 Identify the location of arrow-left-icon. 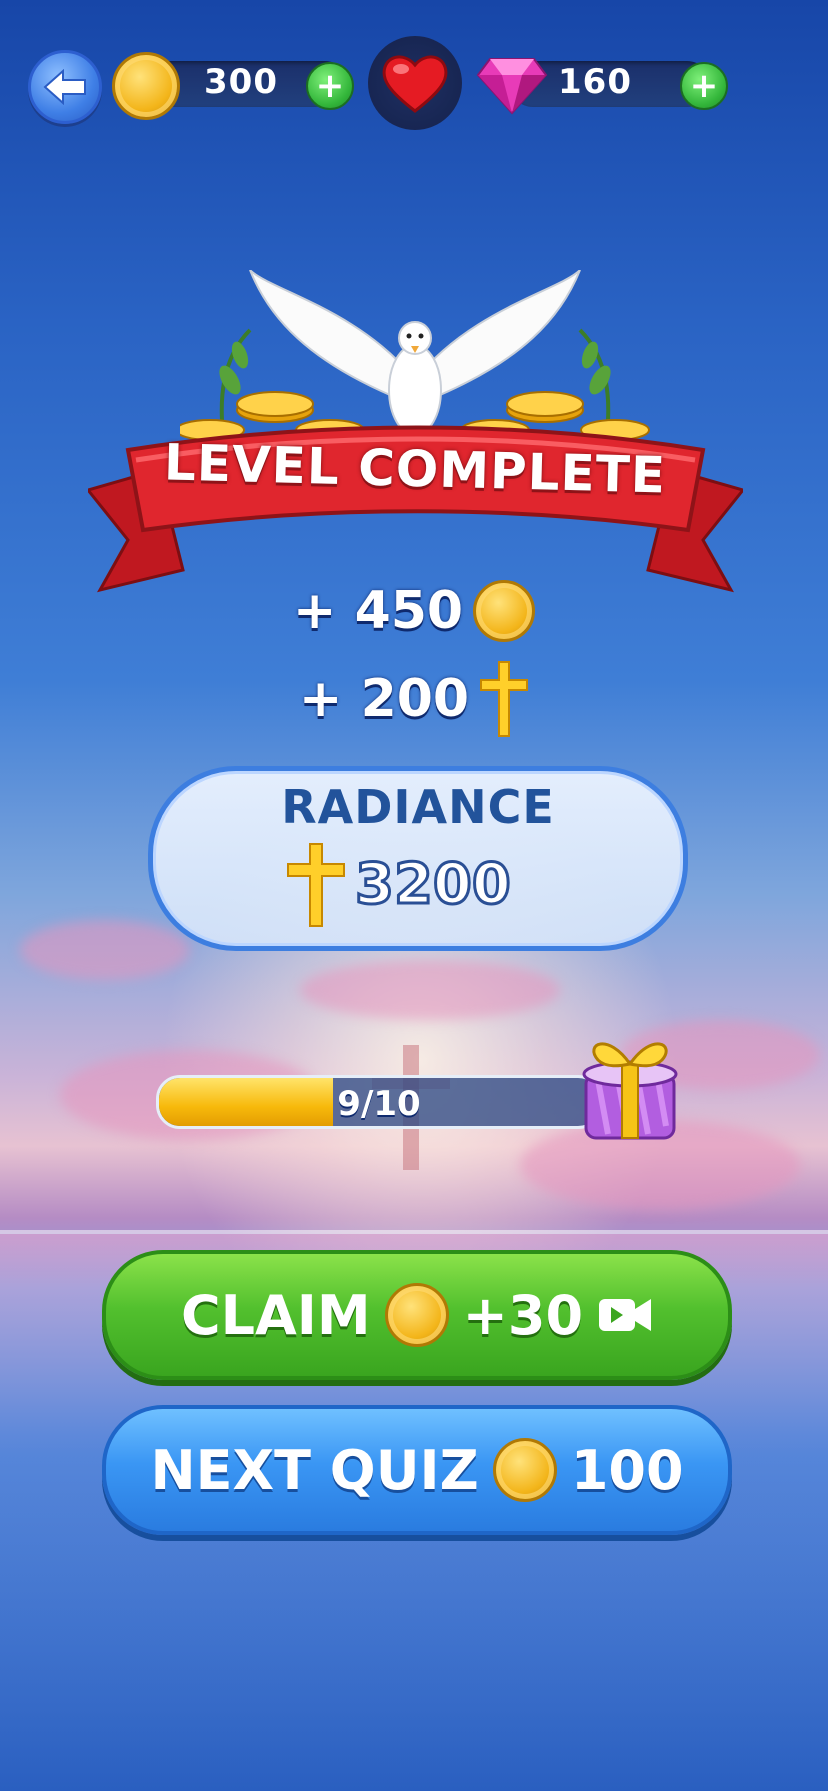
(64, 87).